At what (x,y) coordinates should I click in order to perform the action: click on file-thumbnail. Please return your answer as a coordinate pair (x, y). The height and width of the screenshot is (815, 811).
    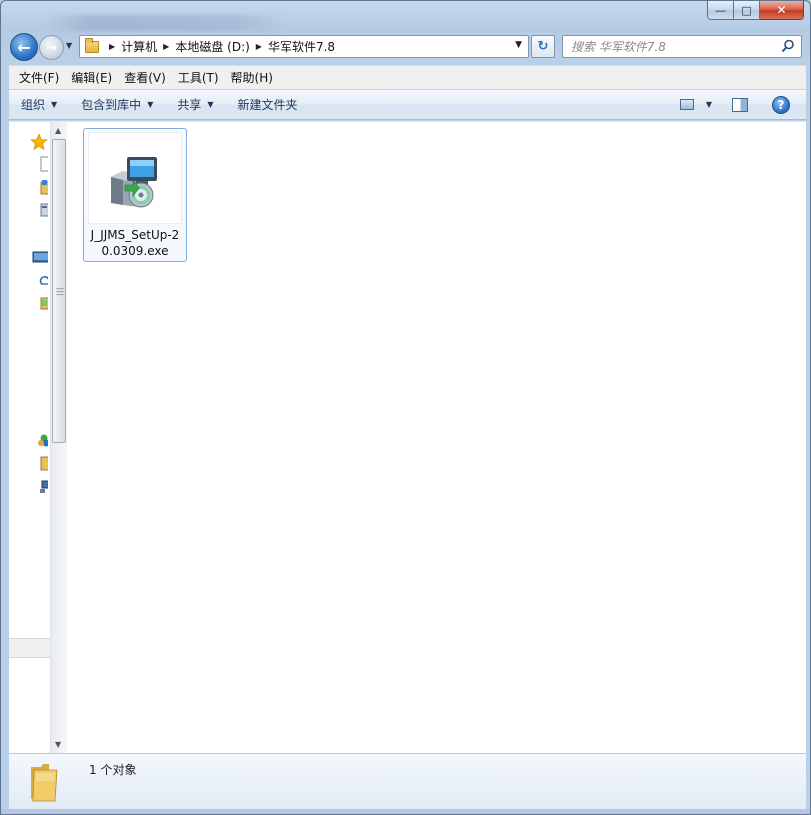
    Looking at the image, I should click on (135, 178).